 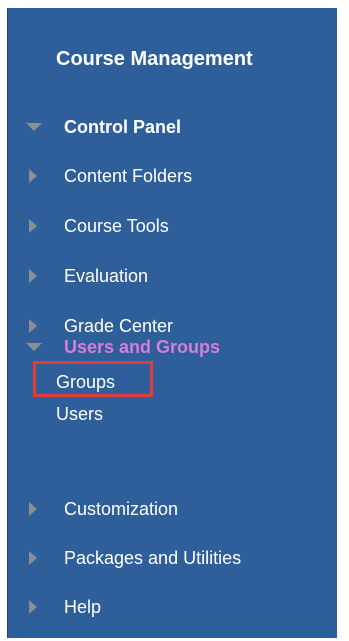 What do you see at coordinates (121, 508) in the screenshot?
I see `menu-item-label: Customization` at bounding box center [121, 508].